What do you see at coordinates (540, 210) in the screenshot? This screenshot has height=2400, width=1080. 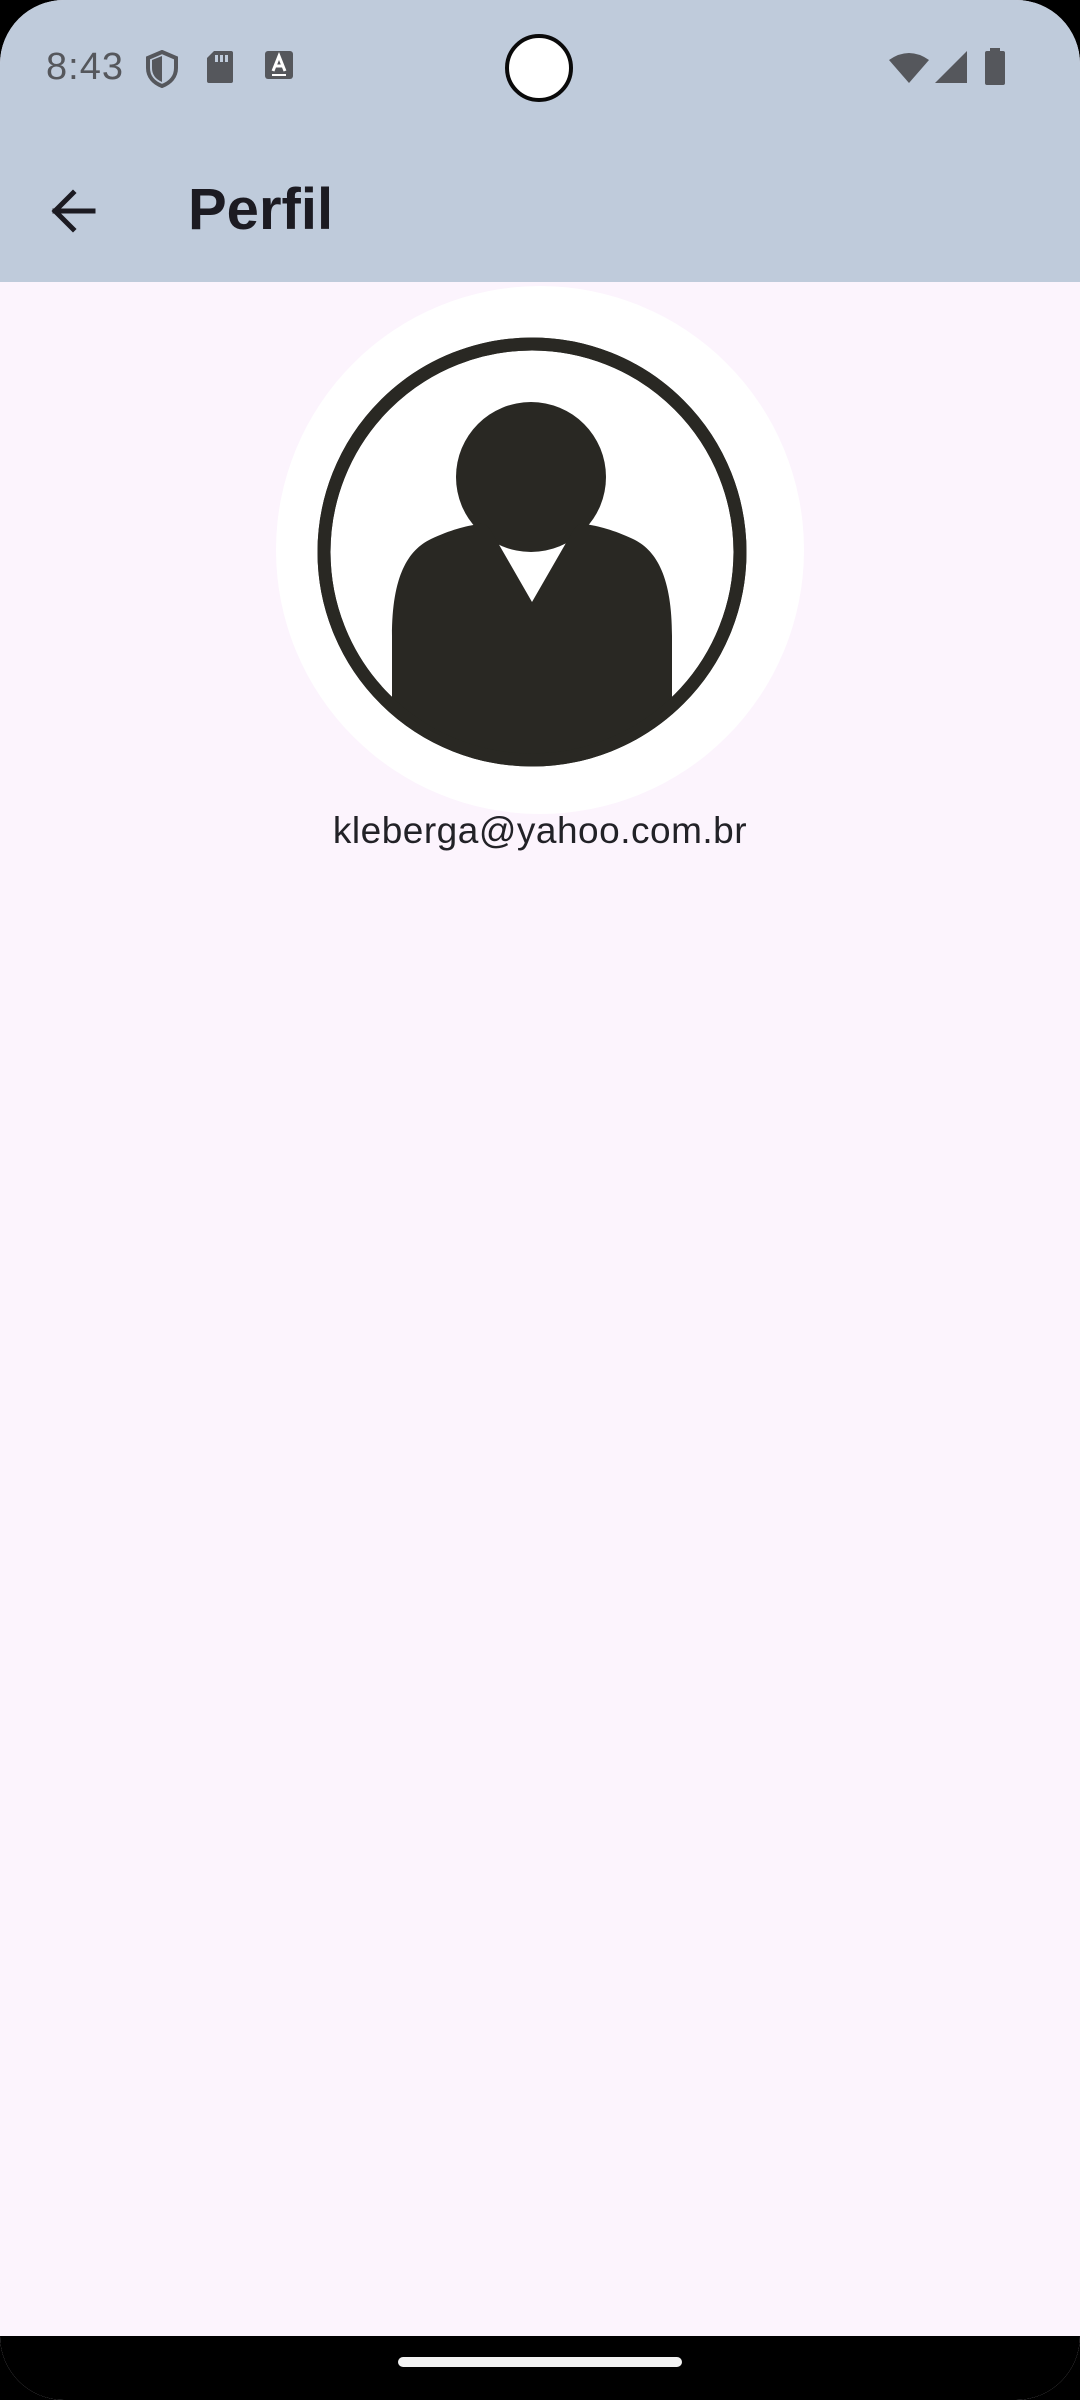 I see `app-bar: Perfil` at bounding box center [540, 210].